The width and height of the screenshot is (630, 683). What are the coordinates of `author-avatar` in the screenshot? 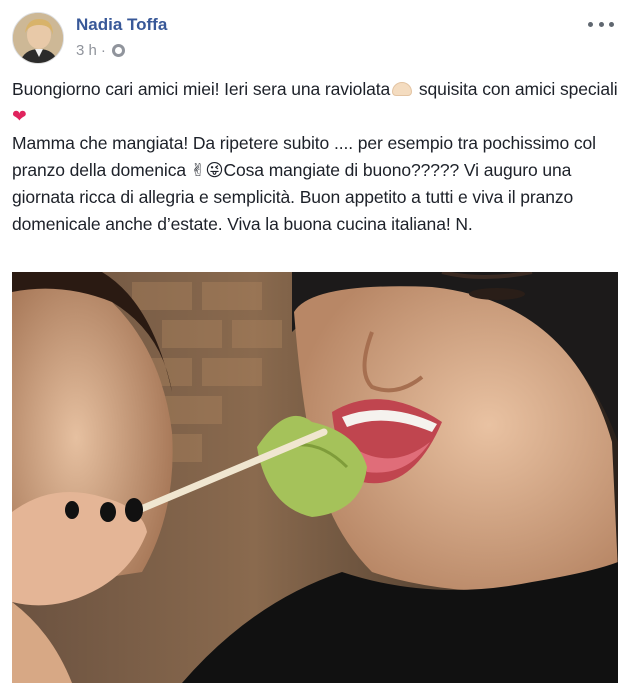 It's located at (38, 38).